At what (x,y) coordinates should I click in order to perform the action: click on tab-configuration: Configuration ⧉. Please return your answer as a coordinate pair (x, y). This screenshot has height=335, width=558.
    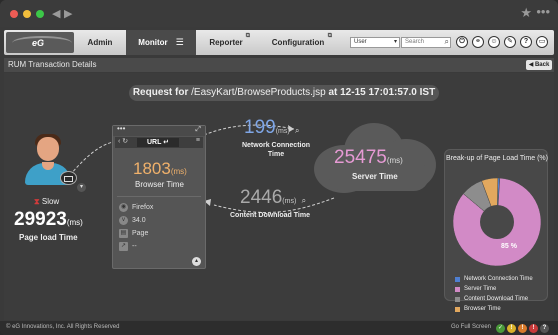
    Looking at the image, I should click on (298, 42).